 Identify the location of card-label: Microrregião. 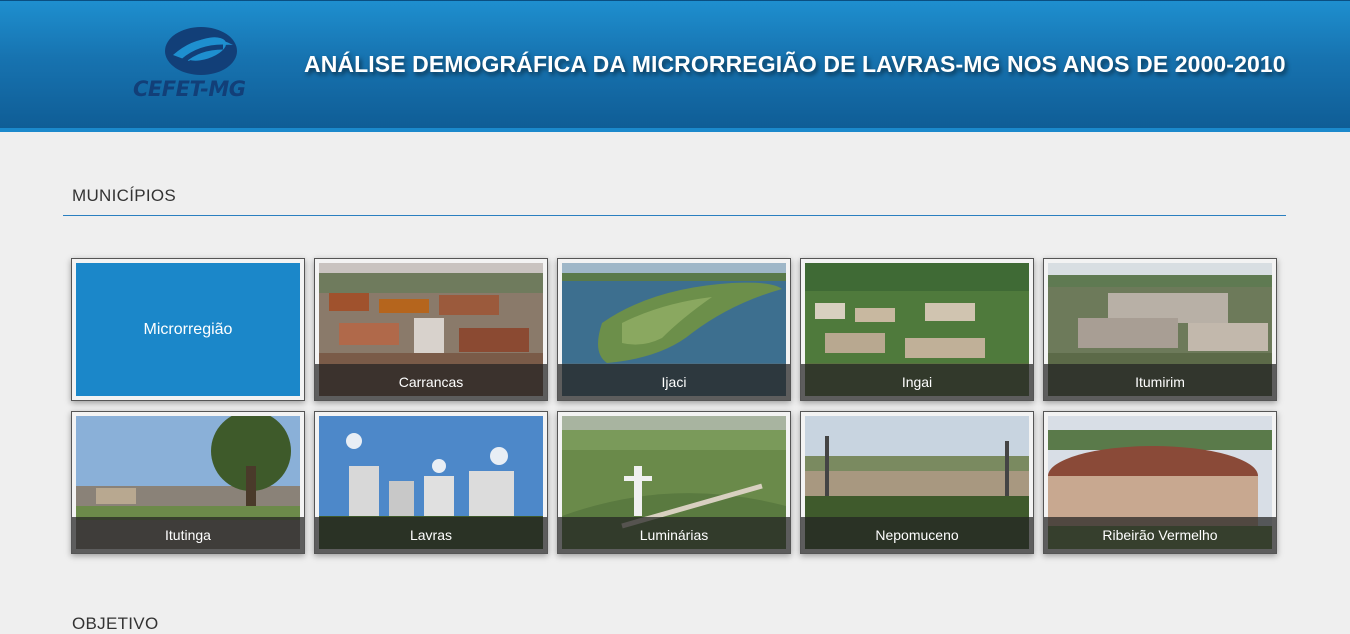
(188, 329).